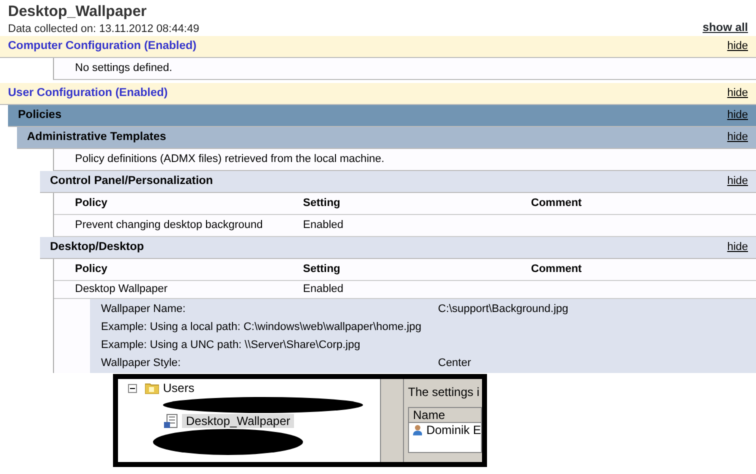 This screenshot has width=756, height=474. I want to click on section-title: Control Panel/Personalization, so click(131, 181).